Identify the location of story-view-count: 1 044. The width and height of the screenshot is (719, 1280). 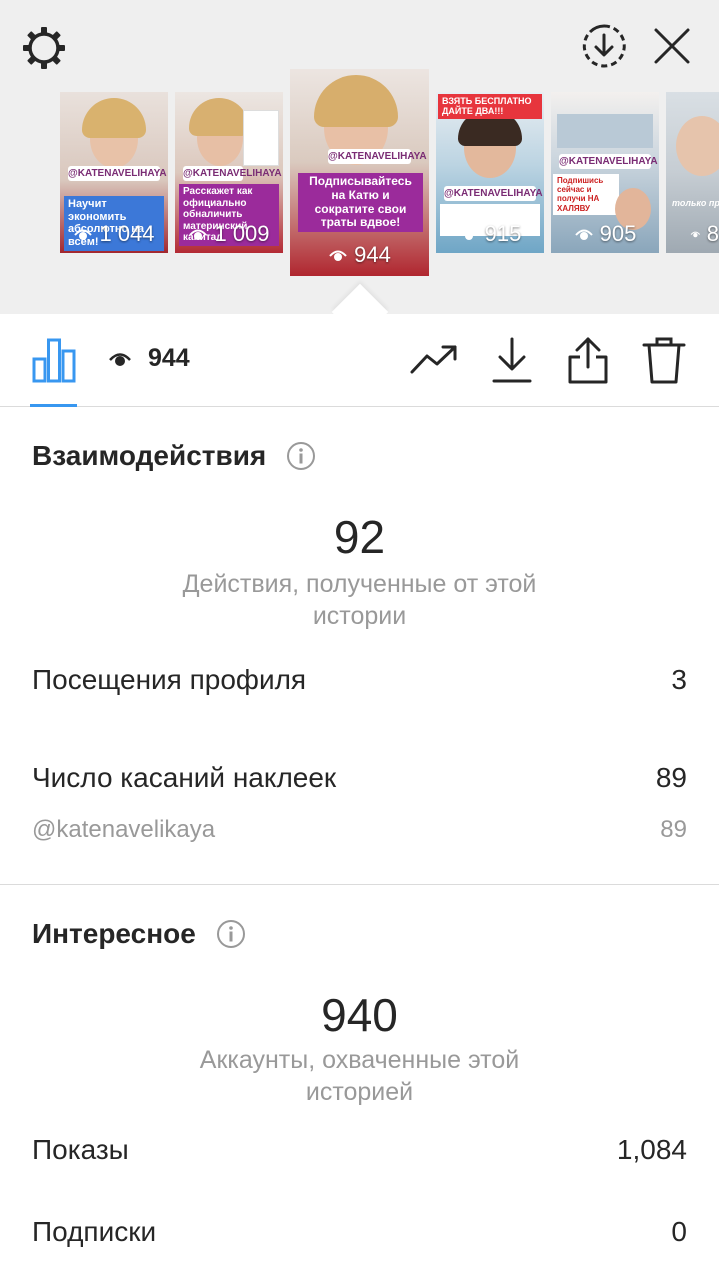
(114, 234).